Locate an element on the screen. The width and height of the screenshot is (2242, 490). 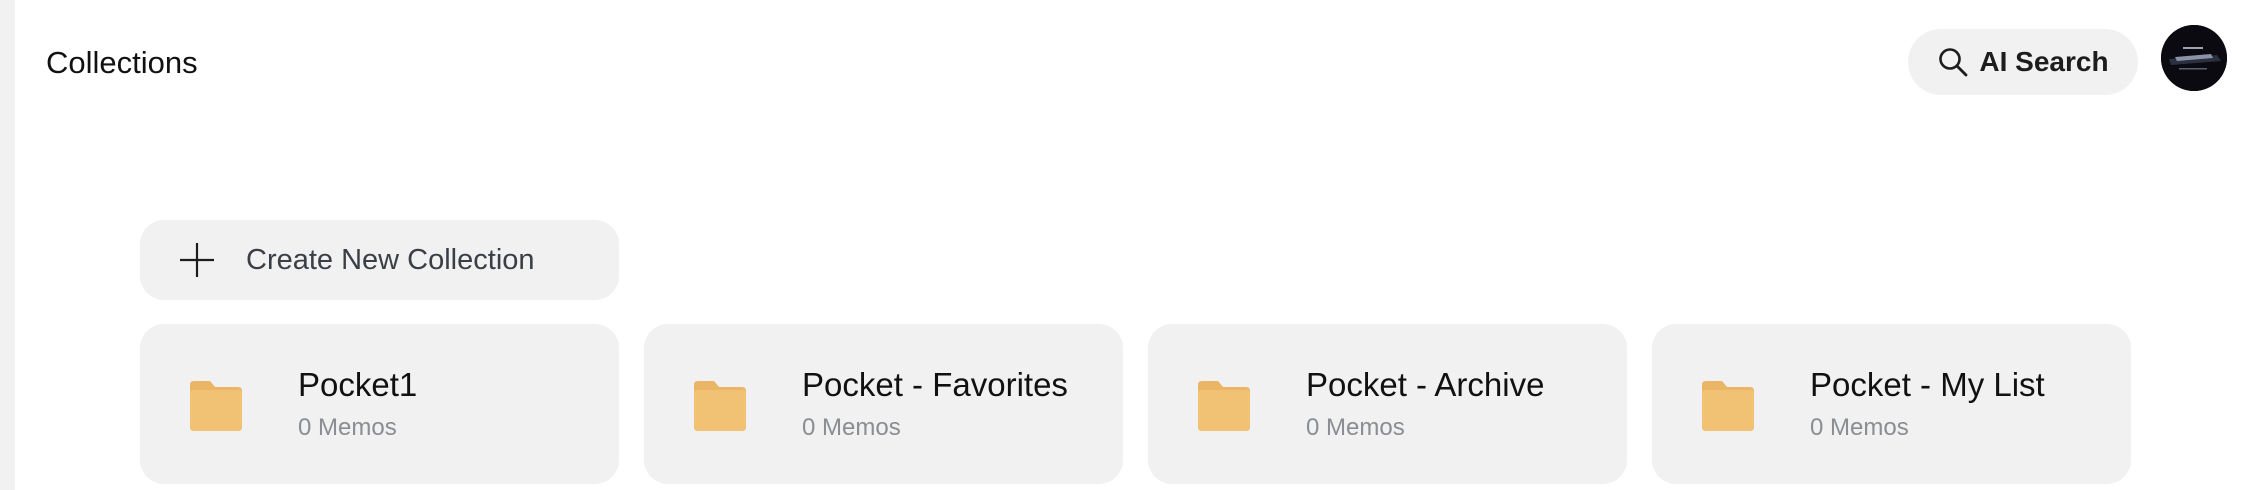
collection-name: Pocket - Archive is located at coordinates (1425, 384).